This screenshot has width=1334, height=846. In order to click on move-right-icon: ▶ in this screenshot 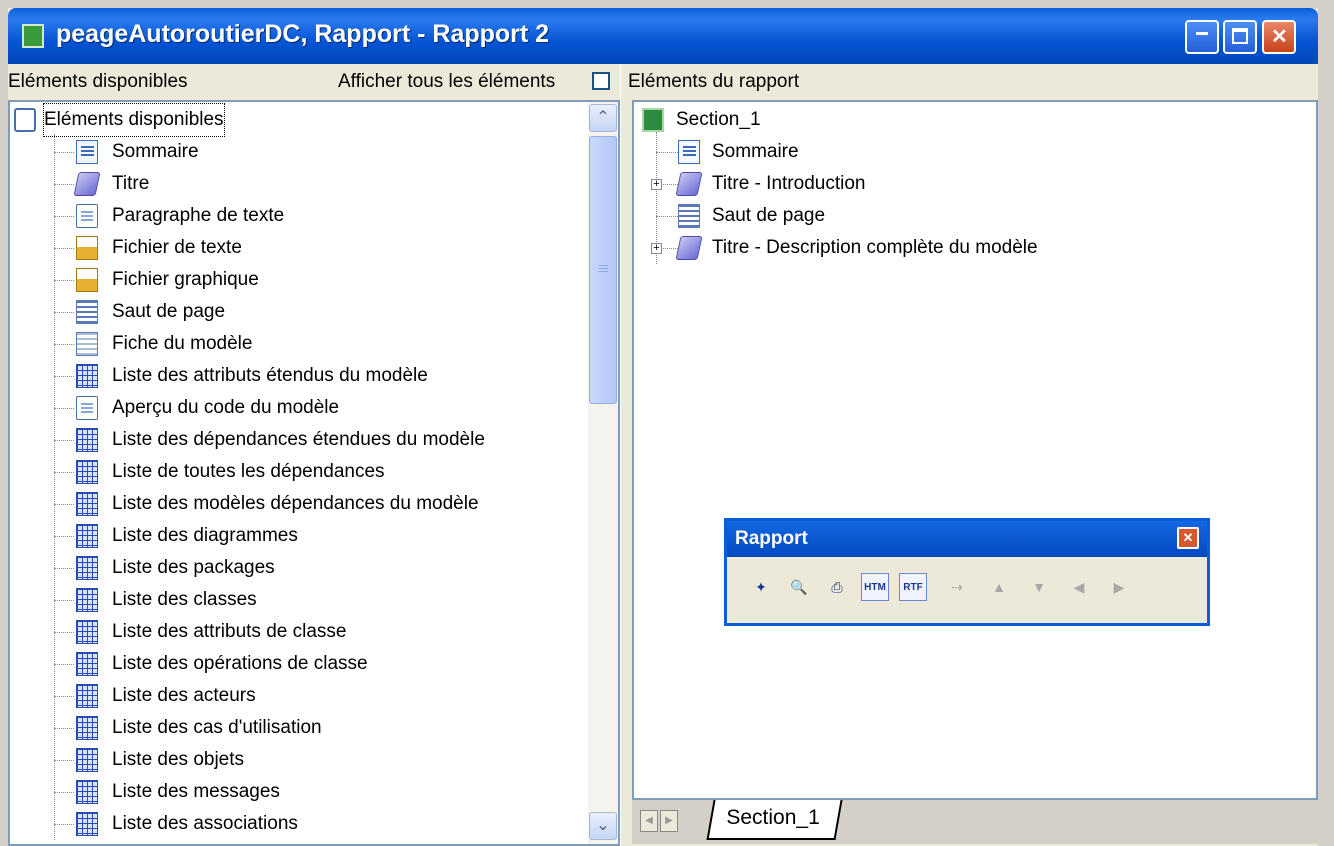, I will do `click(1119, 587)`.